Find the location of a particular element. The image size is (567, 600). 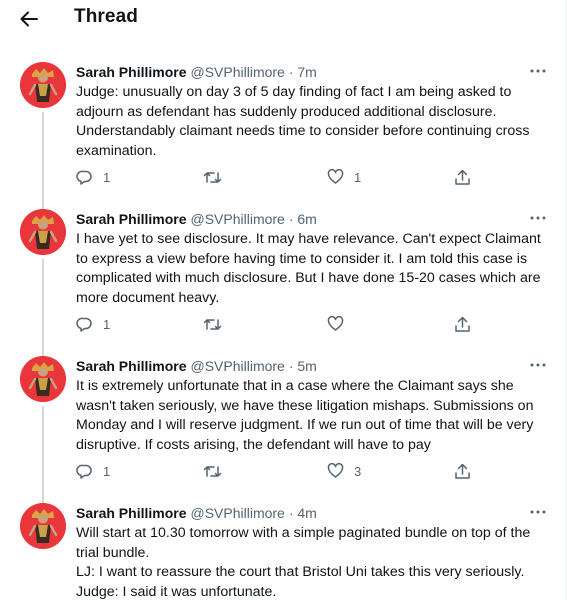

tweet-header: Sarah Phillimore @SVPhillimore · 4m is located at coordinates (196, 513).